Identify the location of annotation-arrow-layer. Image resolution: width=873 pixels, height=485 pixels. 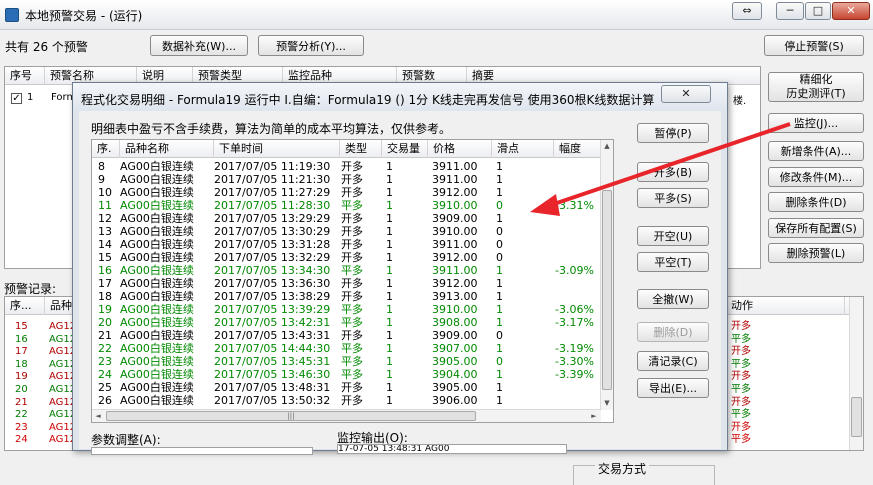
(660, 169).